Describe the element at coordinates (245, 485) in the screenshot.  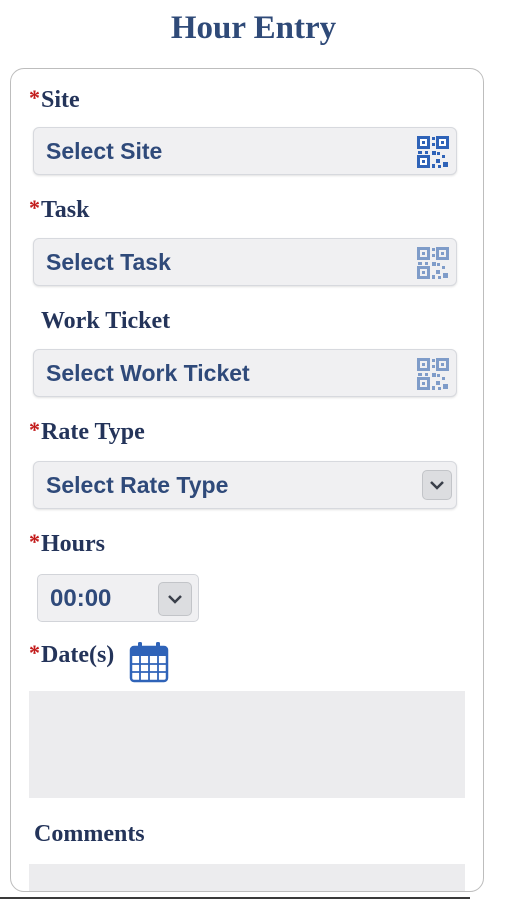
I see `rate-type-select: Select Rate Type` at that location.